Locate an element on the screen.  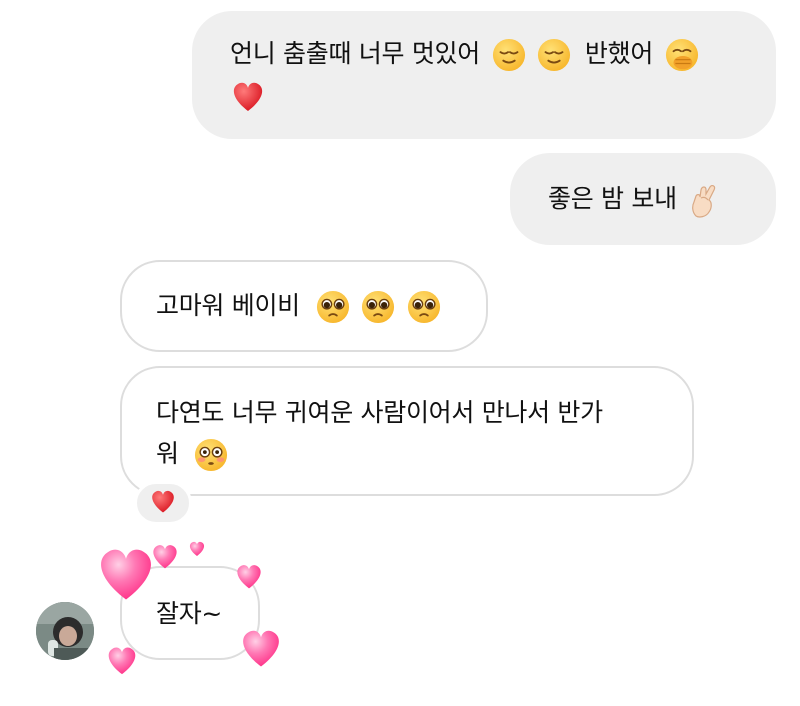
message-text: 다연도 너무 귀여운 사람이어서 만나서 반가 is located at coordinates (379, 412).